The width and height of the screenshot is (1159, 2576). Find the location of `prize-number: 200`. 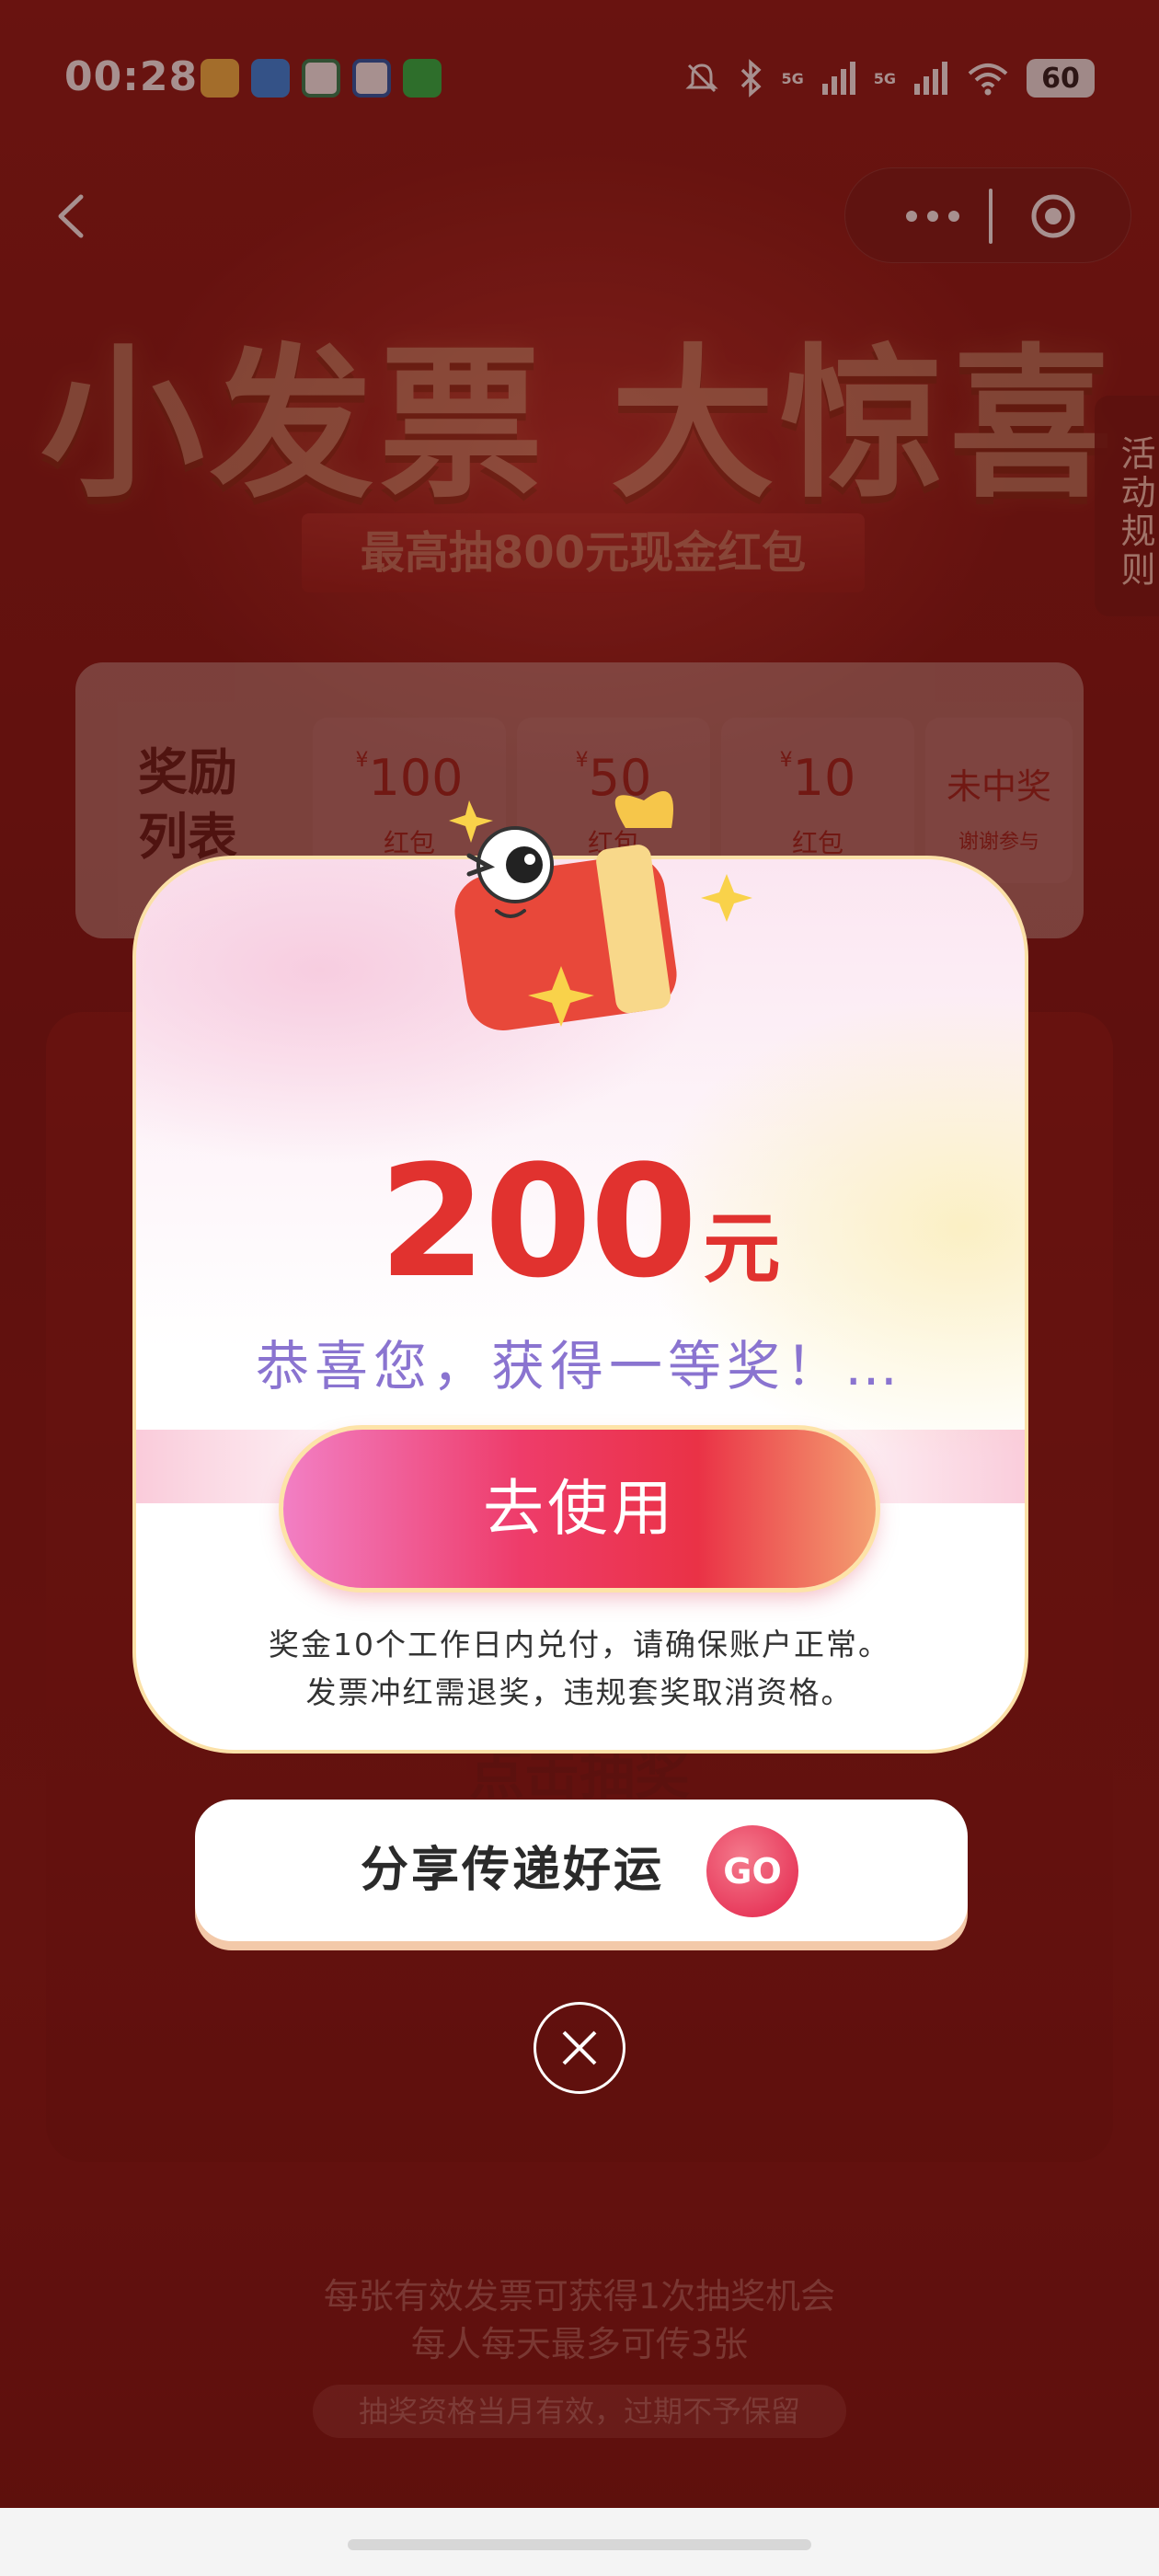

prize-number: 200 is located at coordinates (538, 1222).